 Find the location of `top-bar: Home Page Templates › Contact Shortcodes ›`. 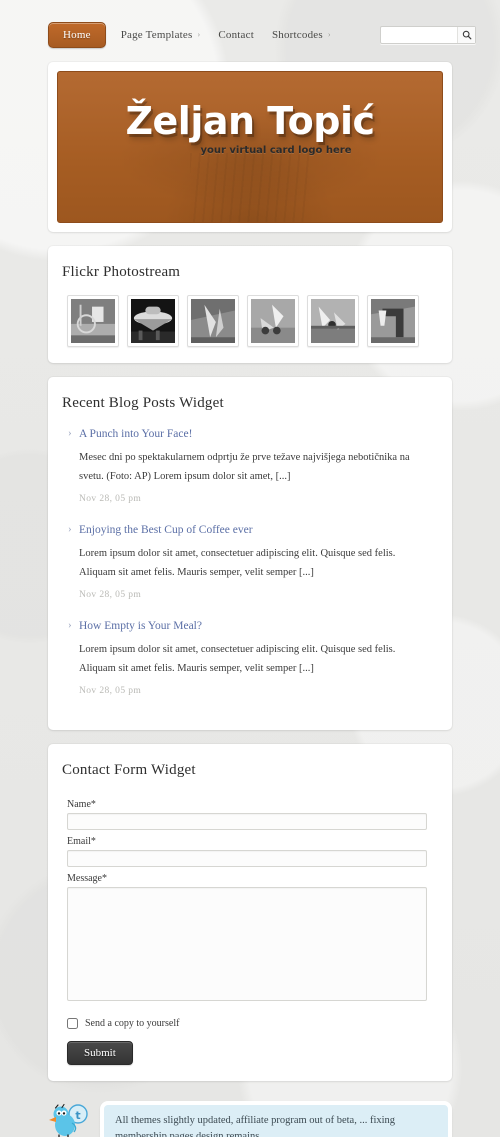

top-bar: Home Page Templates › Contact Shortcodes › is located at coordinates (250, 31).